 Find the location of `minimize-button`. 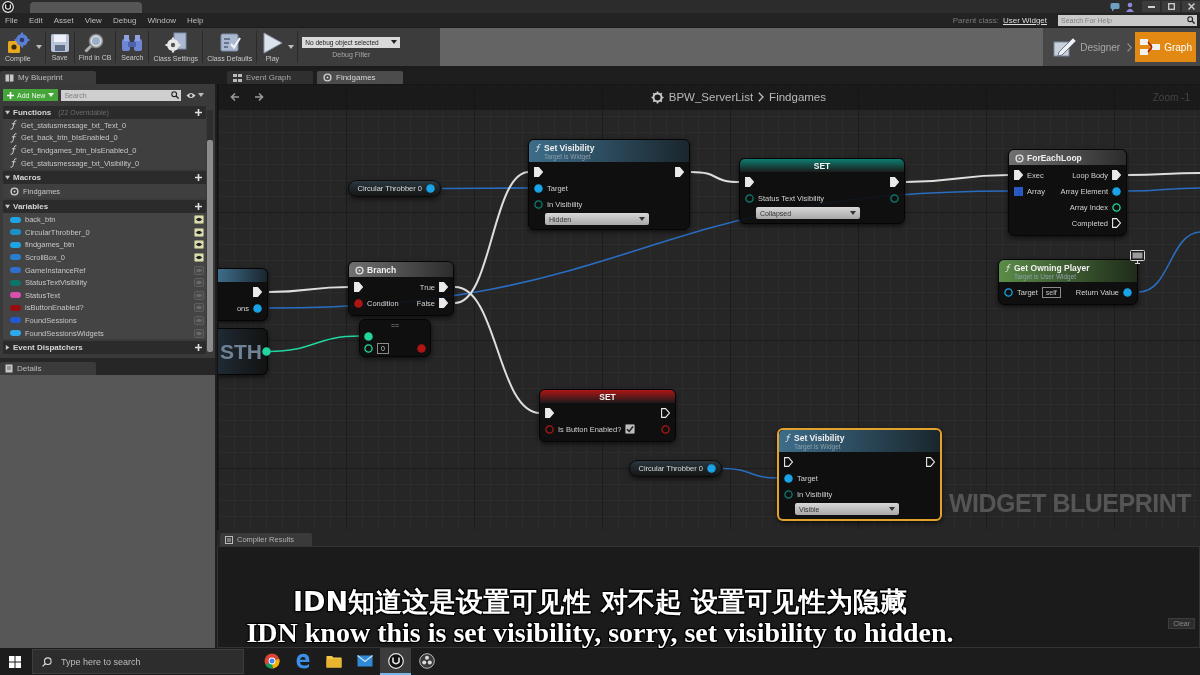

minimize-button is located at coordinates (1151, 6).